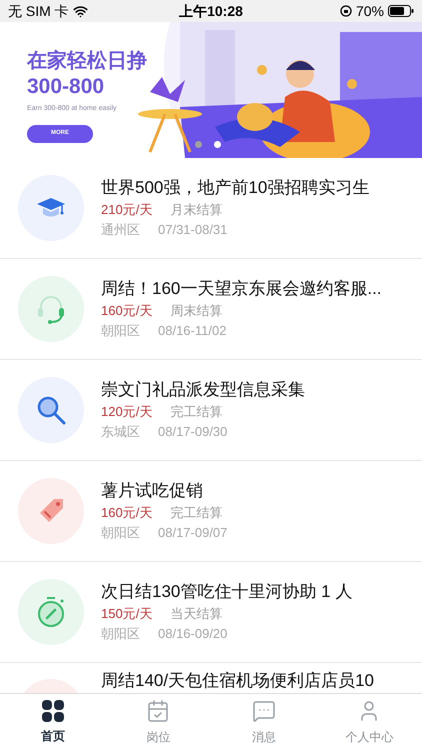  I want to click on stopwatch-icon, so click(51, 612).